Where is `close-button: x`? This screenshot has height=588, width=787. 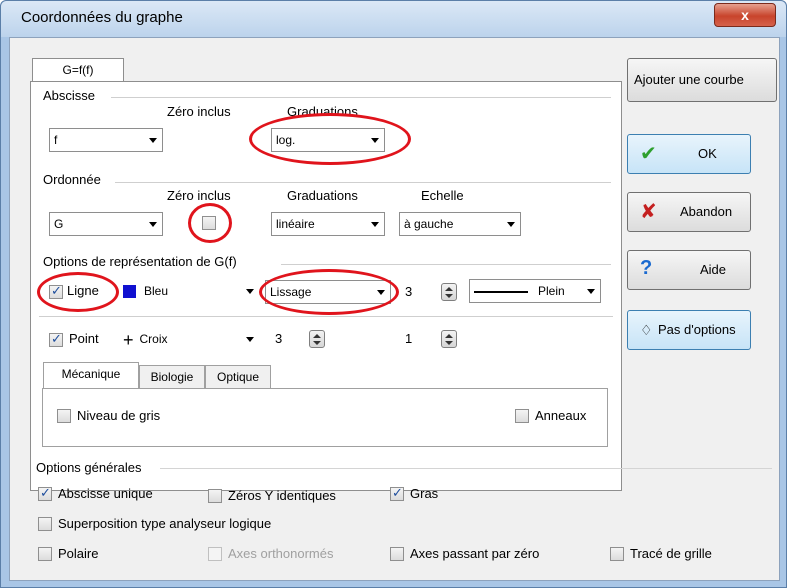 close-button: x is located at coordinates (745, 15).